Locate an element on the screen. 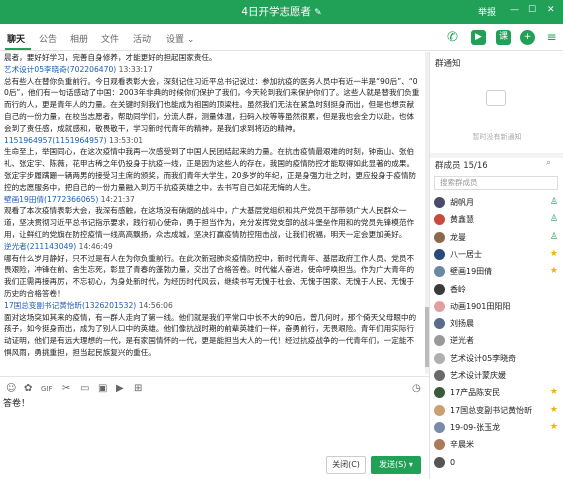  more-icon: ≡ is located at coordinates (551, 37).